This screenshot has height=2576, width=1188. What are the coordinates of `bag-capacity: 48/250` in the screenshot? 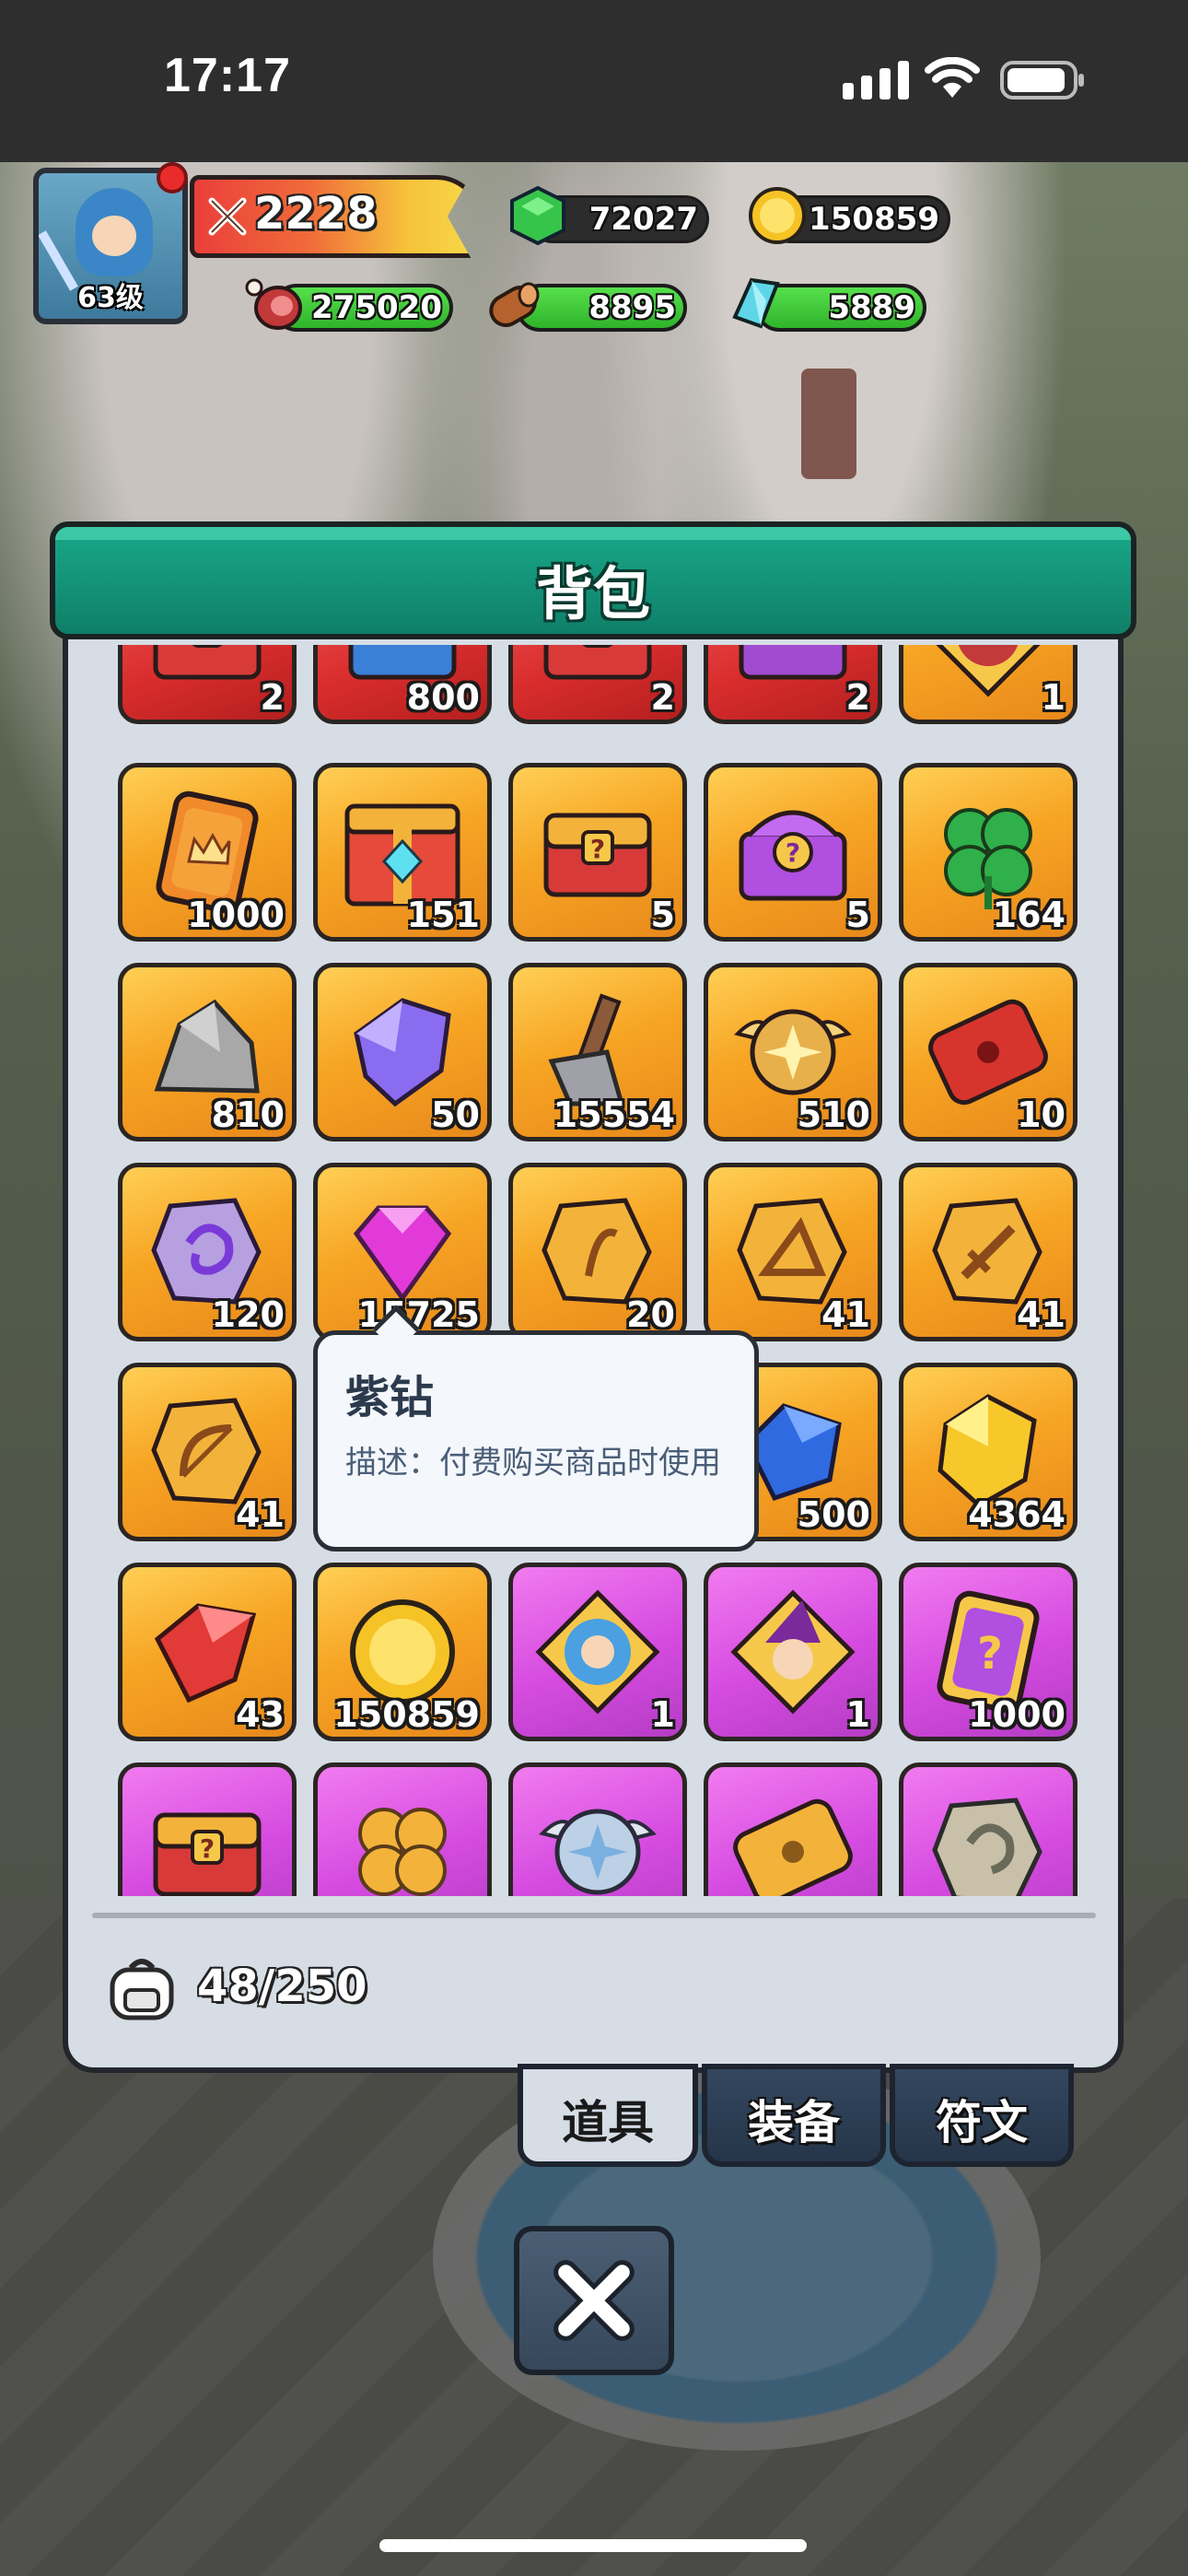 It's located at (282, 1986).